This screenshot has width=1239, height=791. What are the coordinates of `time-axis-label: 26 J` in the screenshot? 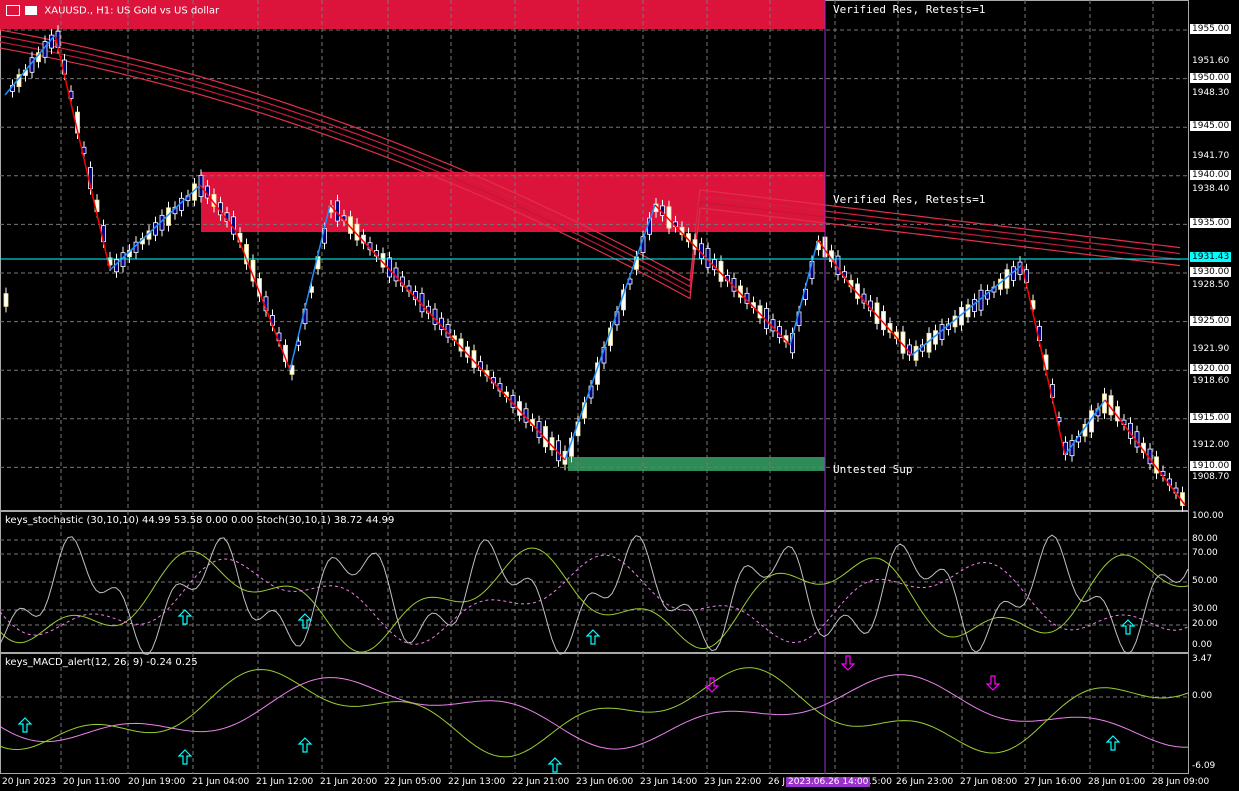 It's located at (776, 782).